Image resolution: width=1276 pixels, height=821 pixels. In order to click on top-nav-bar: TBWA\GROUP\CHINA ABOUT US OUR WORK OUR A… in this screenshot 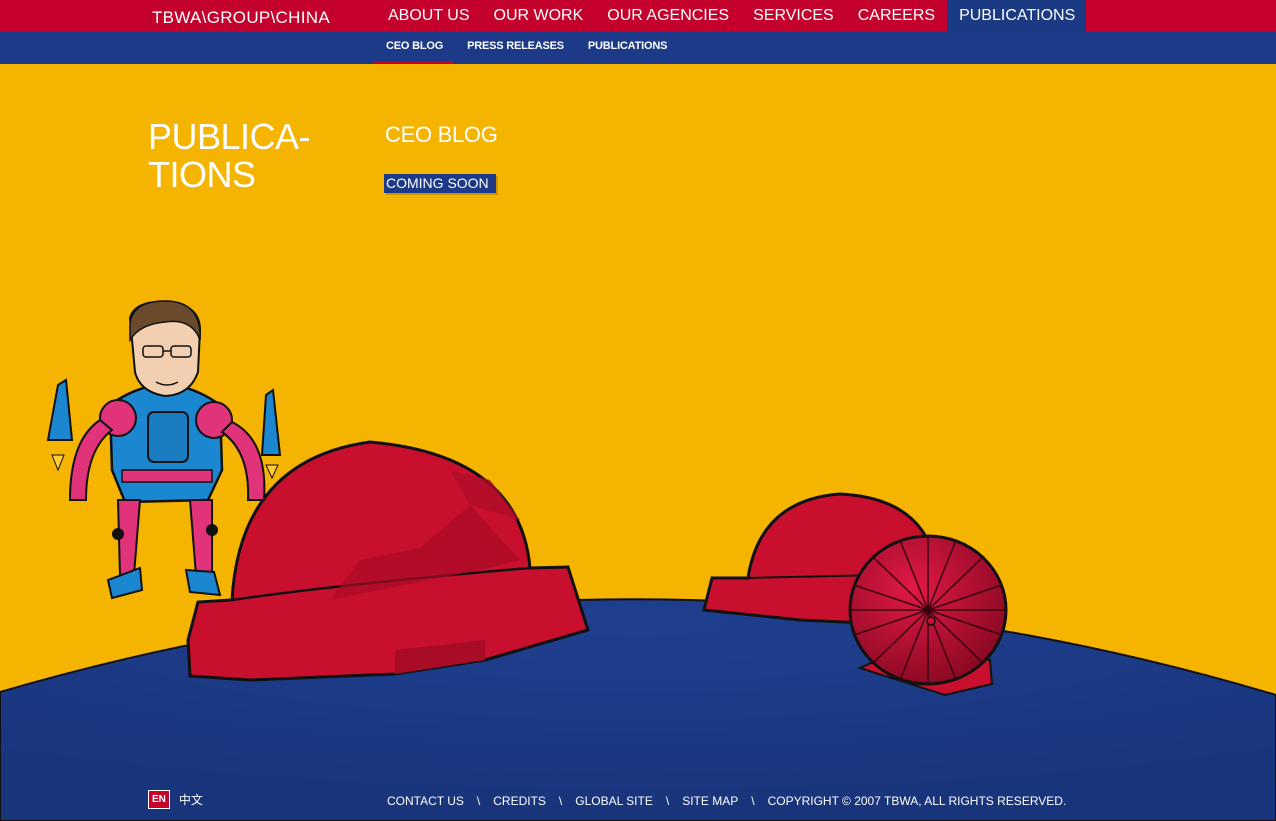, I will do `click(638, 16)`.